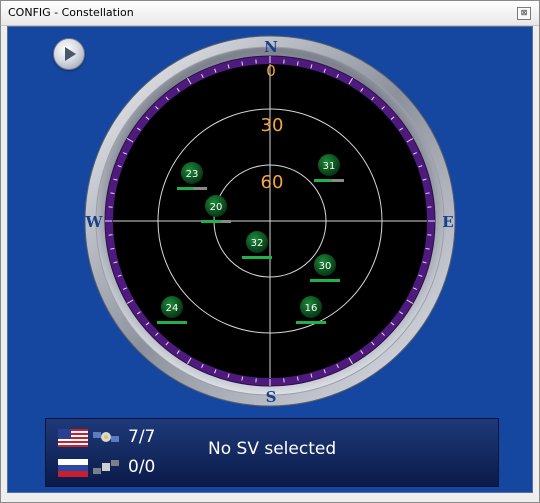  Describe the element at coordinates (447, 222) in the screenshot. I see `east-label: E` at that location.